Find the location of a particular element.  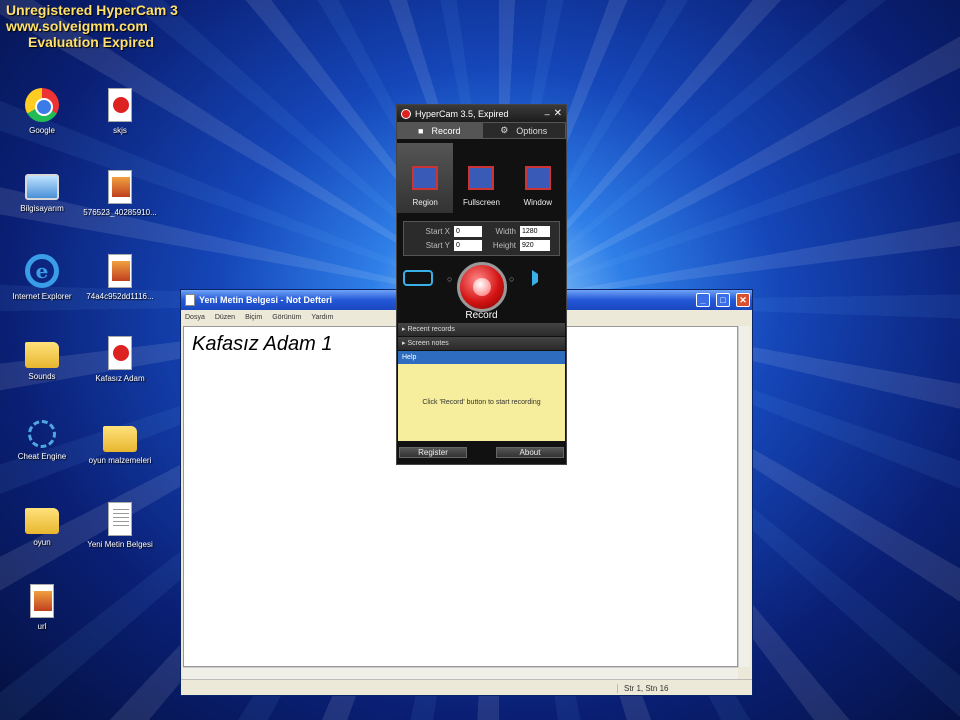

section-help: Help is located at coordinates (481, 357).